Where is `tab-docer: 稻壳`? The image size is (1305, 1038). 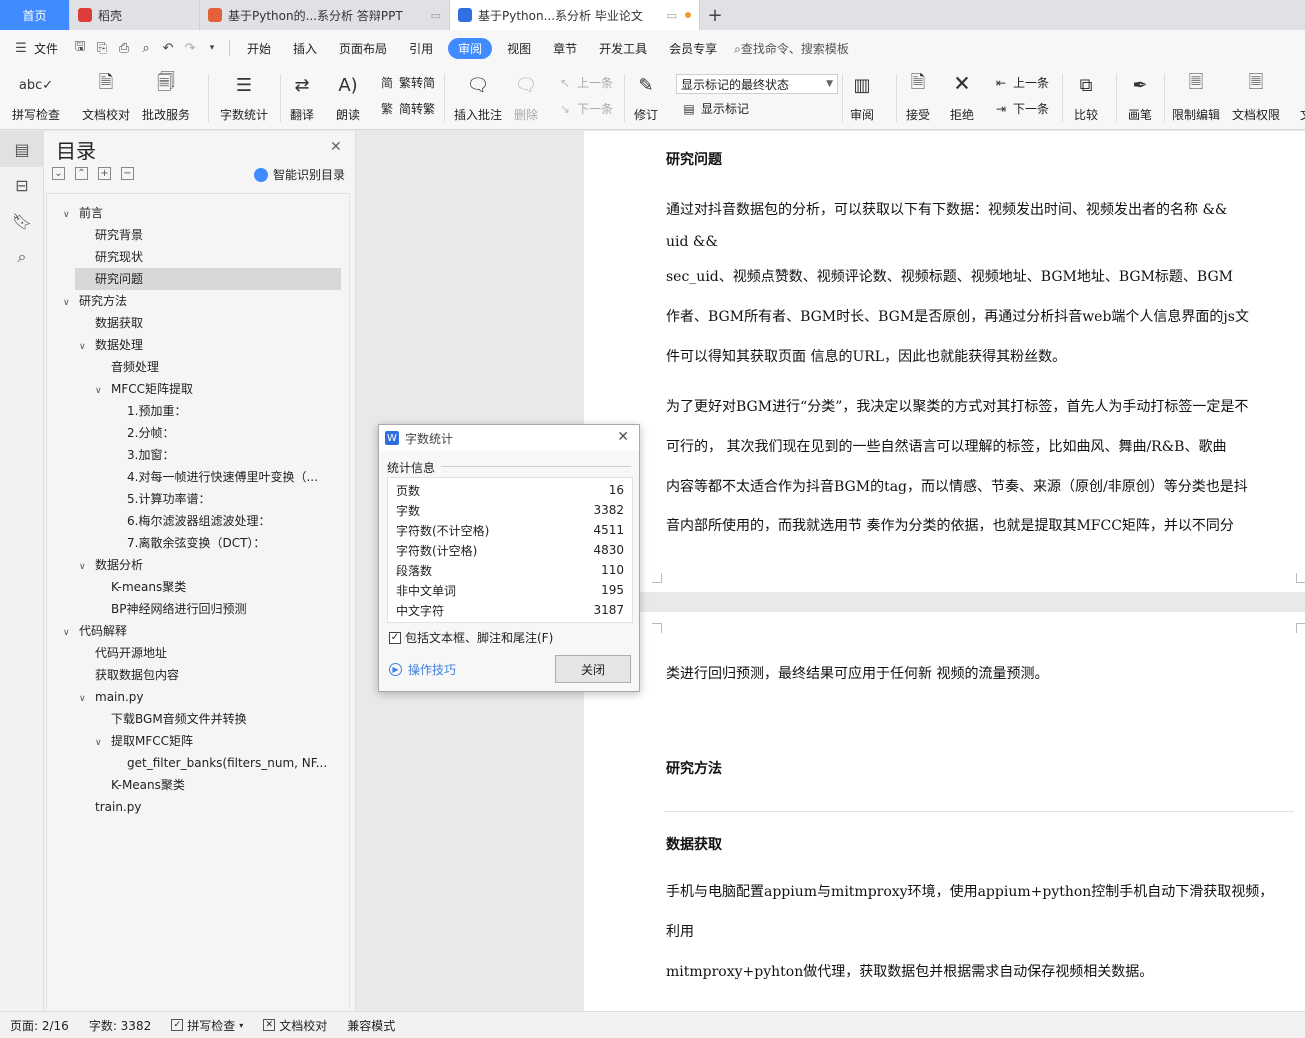
tab-docer: 稻壳 is located at coordinates (135, 15).